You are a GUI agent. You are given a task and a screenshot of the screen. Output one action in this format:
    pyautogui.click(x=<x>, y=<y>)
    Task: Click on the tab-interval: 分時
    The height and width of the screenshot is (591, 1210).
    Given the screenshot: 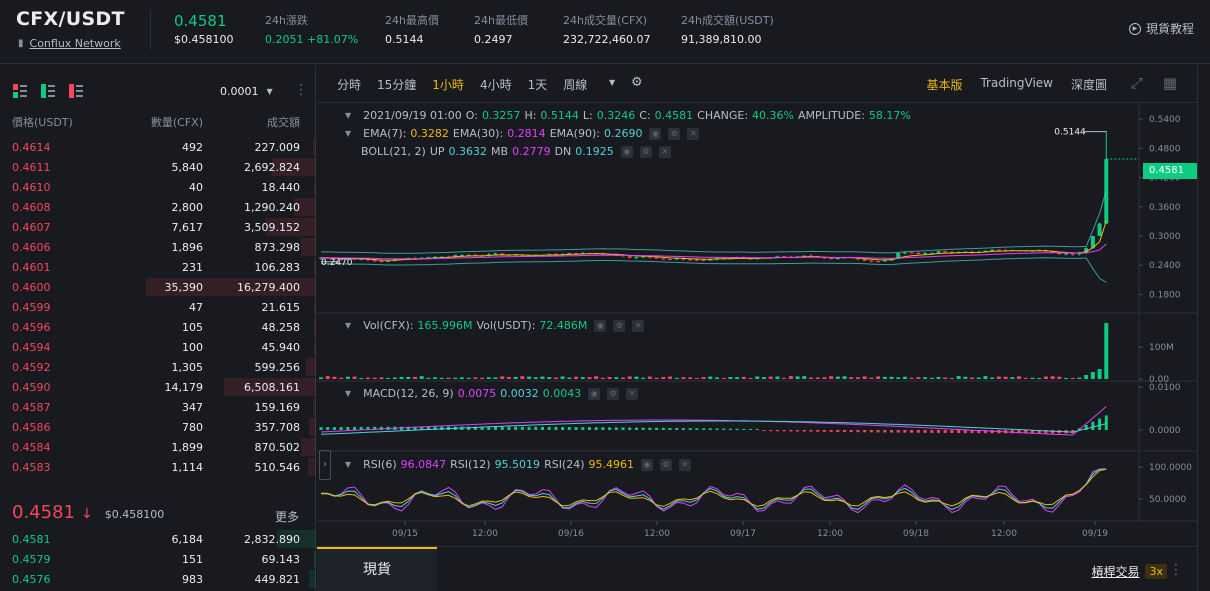 What is the action you would take?
    pyautogui.click(x=349, y=84)
    